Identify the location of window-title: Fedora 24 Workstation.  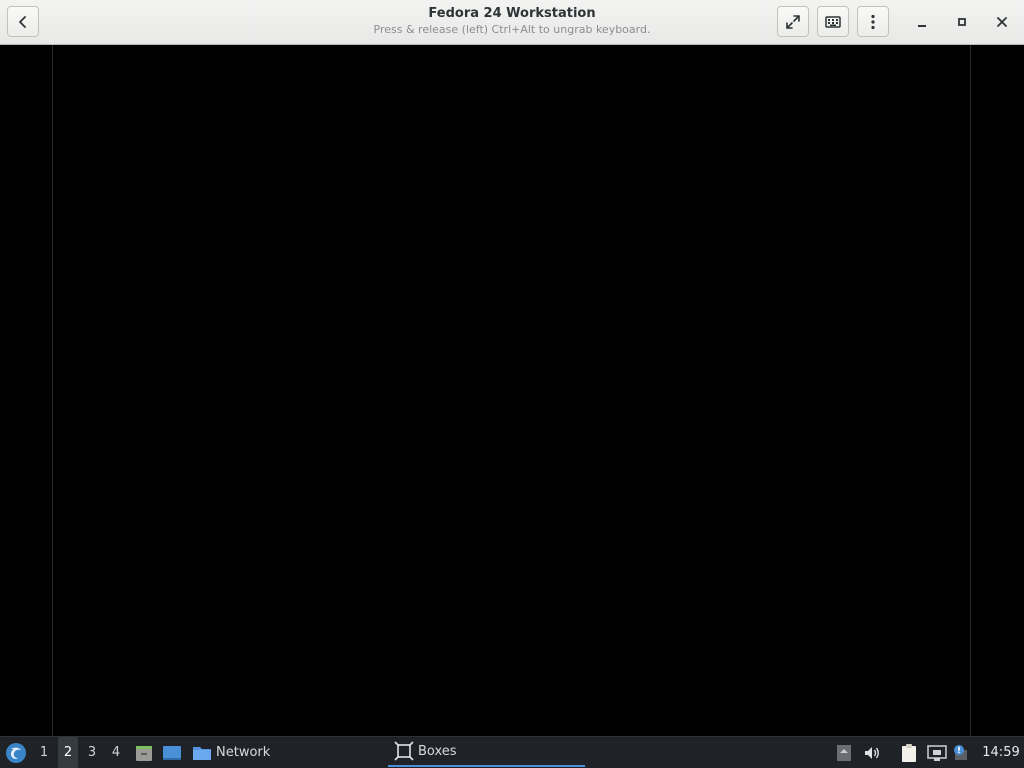
(512, 13).